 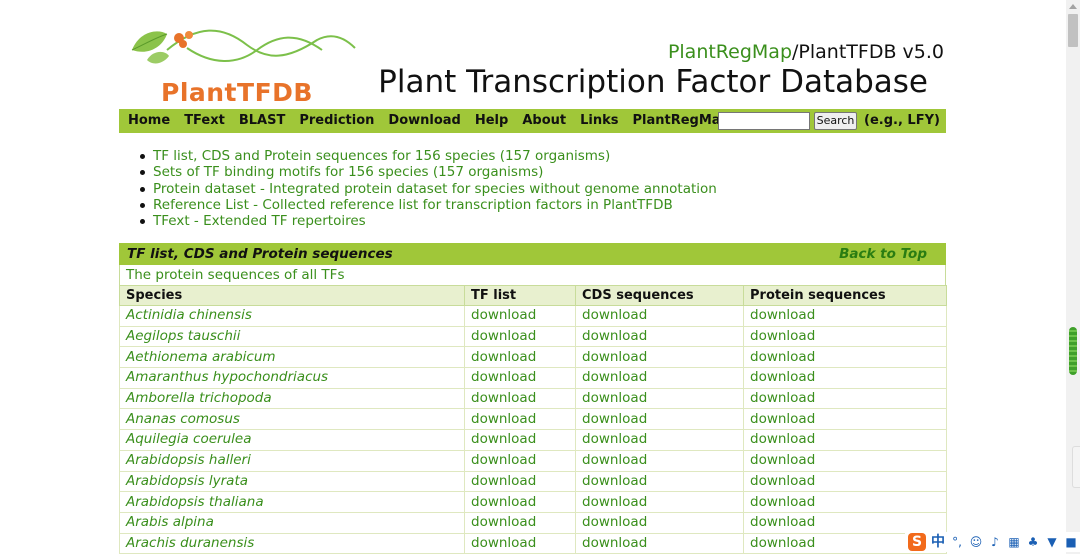 I want to click on species-cell: Arabis alpina, so click(x=292, y=522).